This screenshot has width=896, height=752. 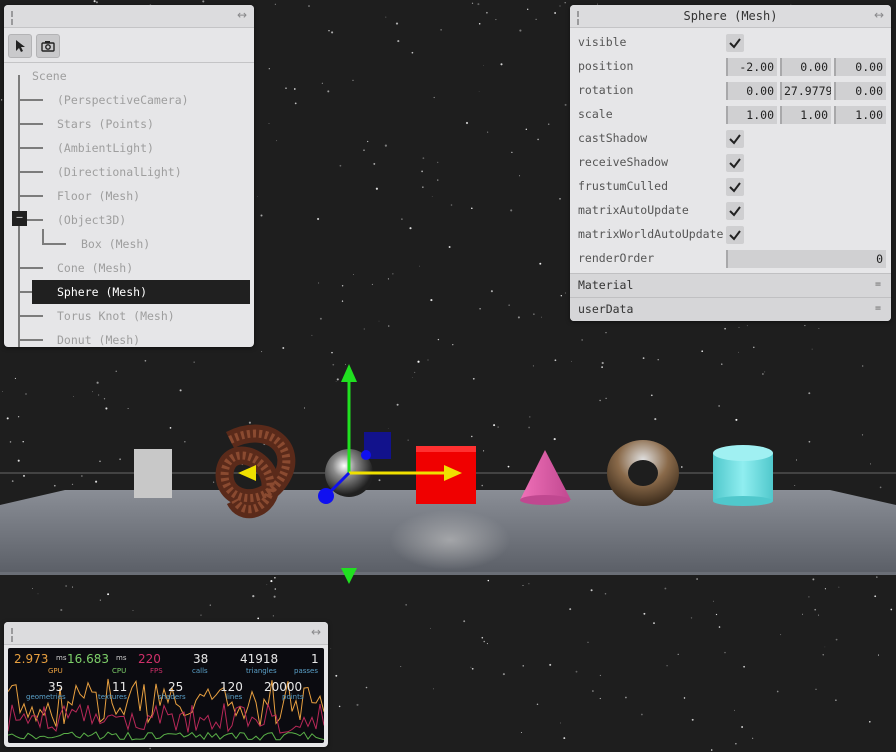 I want to click on stats-header: ↔, so click(x=166, y=633).